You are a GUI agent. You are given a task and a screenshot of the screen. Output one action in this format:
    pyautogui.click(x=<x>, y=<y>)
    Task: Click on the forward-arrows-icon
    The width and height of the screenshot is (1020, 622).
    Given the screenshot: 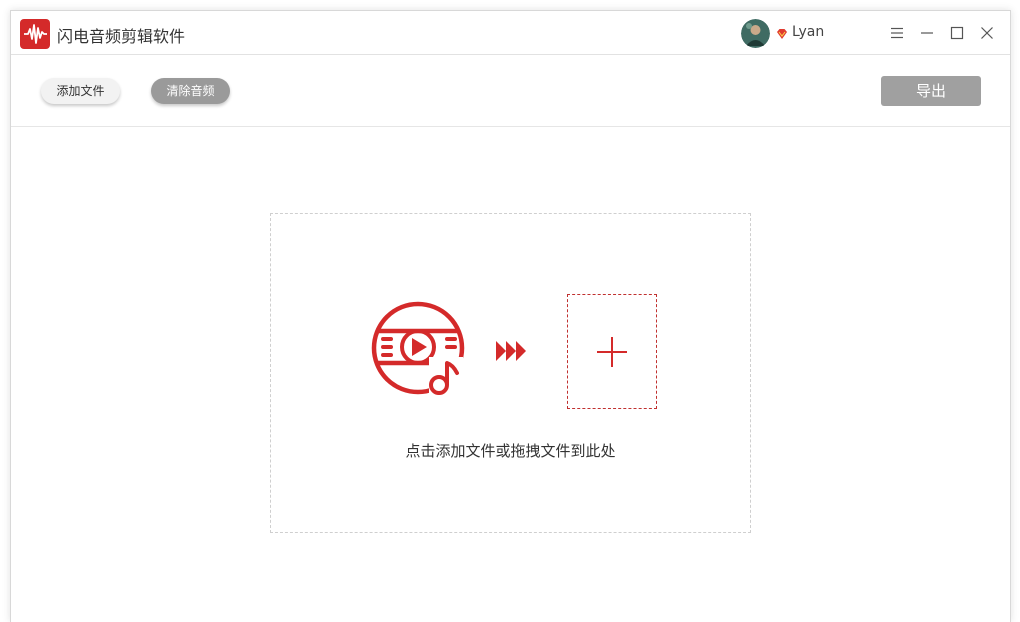 What is the action you would take?
    pyautogui.click(x=511, y=351)
    